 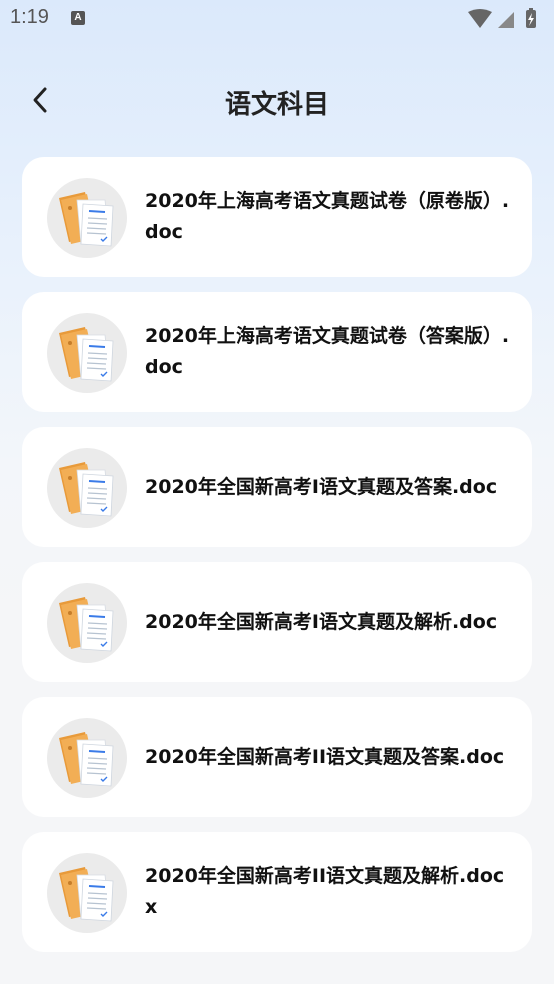 I want to click on file-name: 2020年全国新高考I语文真题及答案.doc, so click(x=321, y=486).